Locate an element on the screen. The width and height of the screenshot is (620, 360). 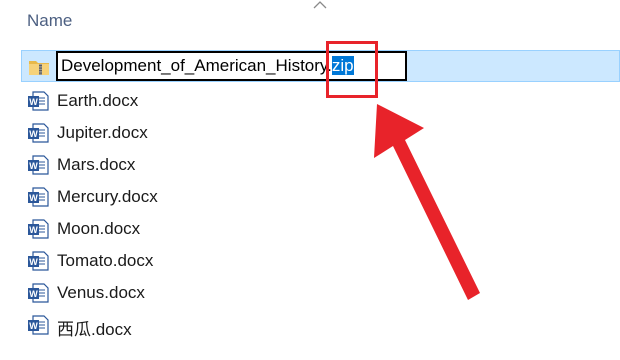
file-row: W Moon.docx is located at coordinates (320, 229).